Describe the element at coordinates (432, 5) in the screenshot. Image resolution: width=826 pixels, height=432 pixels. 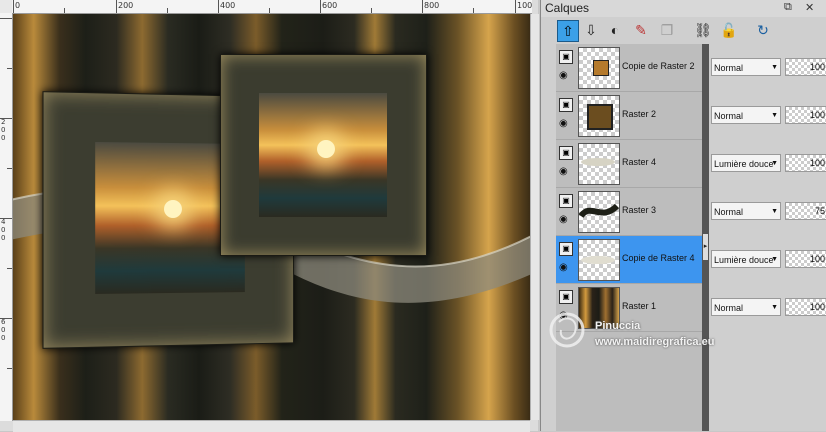
I see `ruler-top-label: 800` at that location.